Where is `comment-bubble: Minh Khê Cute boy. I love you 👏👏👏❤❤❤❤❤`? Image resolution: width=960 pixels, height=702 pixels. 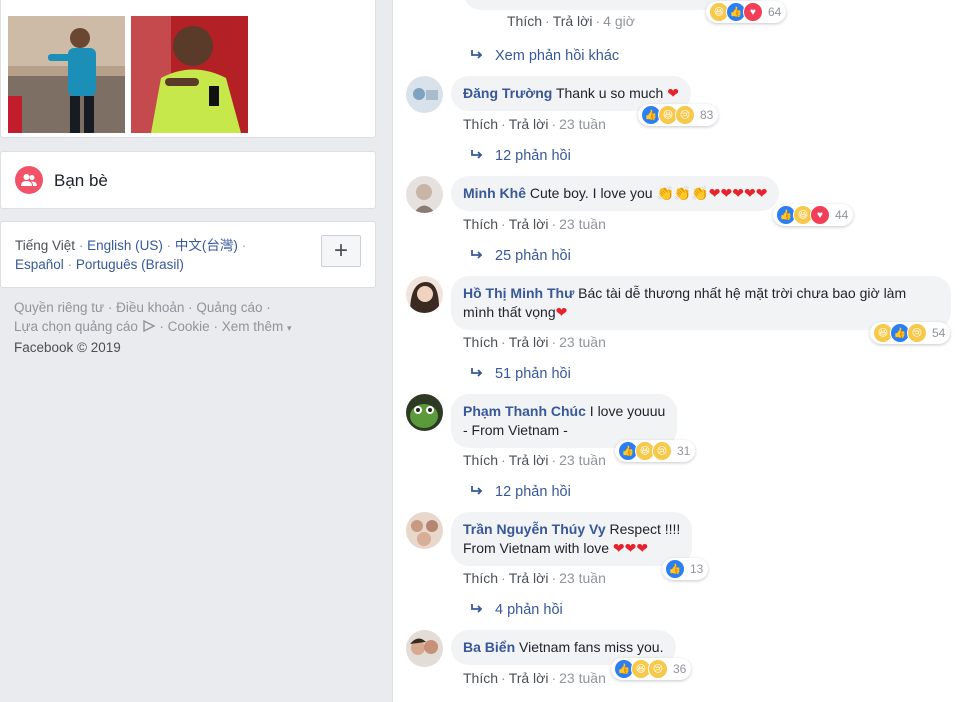
comment-bubble: Minh Khê Cute boy. I love you 👏👏👏❤❤❤❤❤ is located at coordinates (615, 193).